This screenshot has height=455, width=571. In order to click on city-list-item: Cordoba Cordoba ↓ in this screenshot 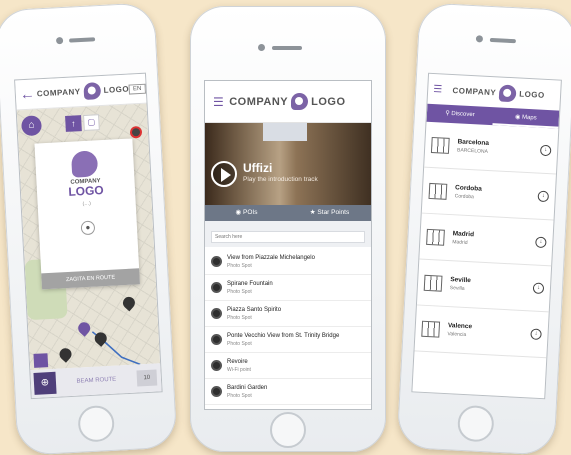, I will do `click(488, 194)`.